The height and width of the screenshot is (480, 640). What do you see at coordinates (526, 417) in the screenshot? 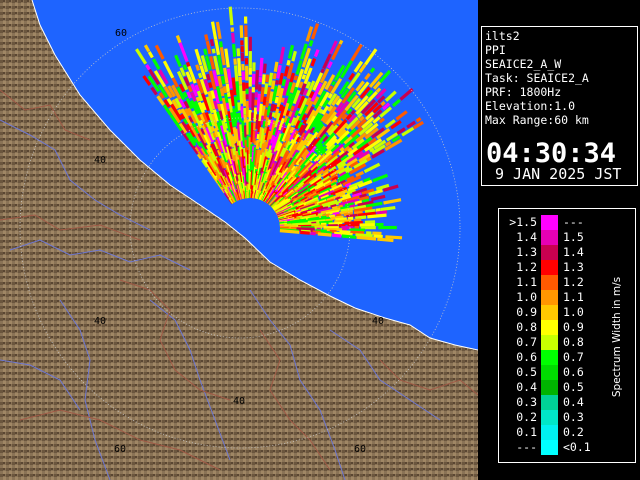
I see `legend-min-label: 0.2` at bounding box center [526, 417].